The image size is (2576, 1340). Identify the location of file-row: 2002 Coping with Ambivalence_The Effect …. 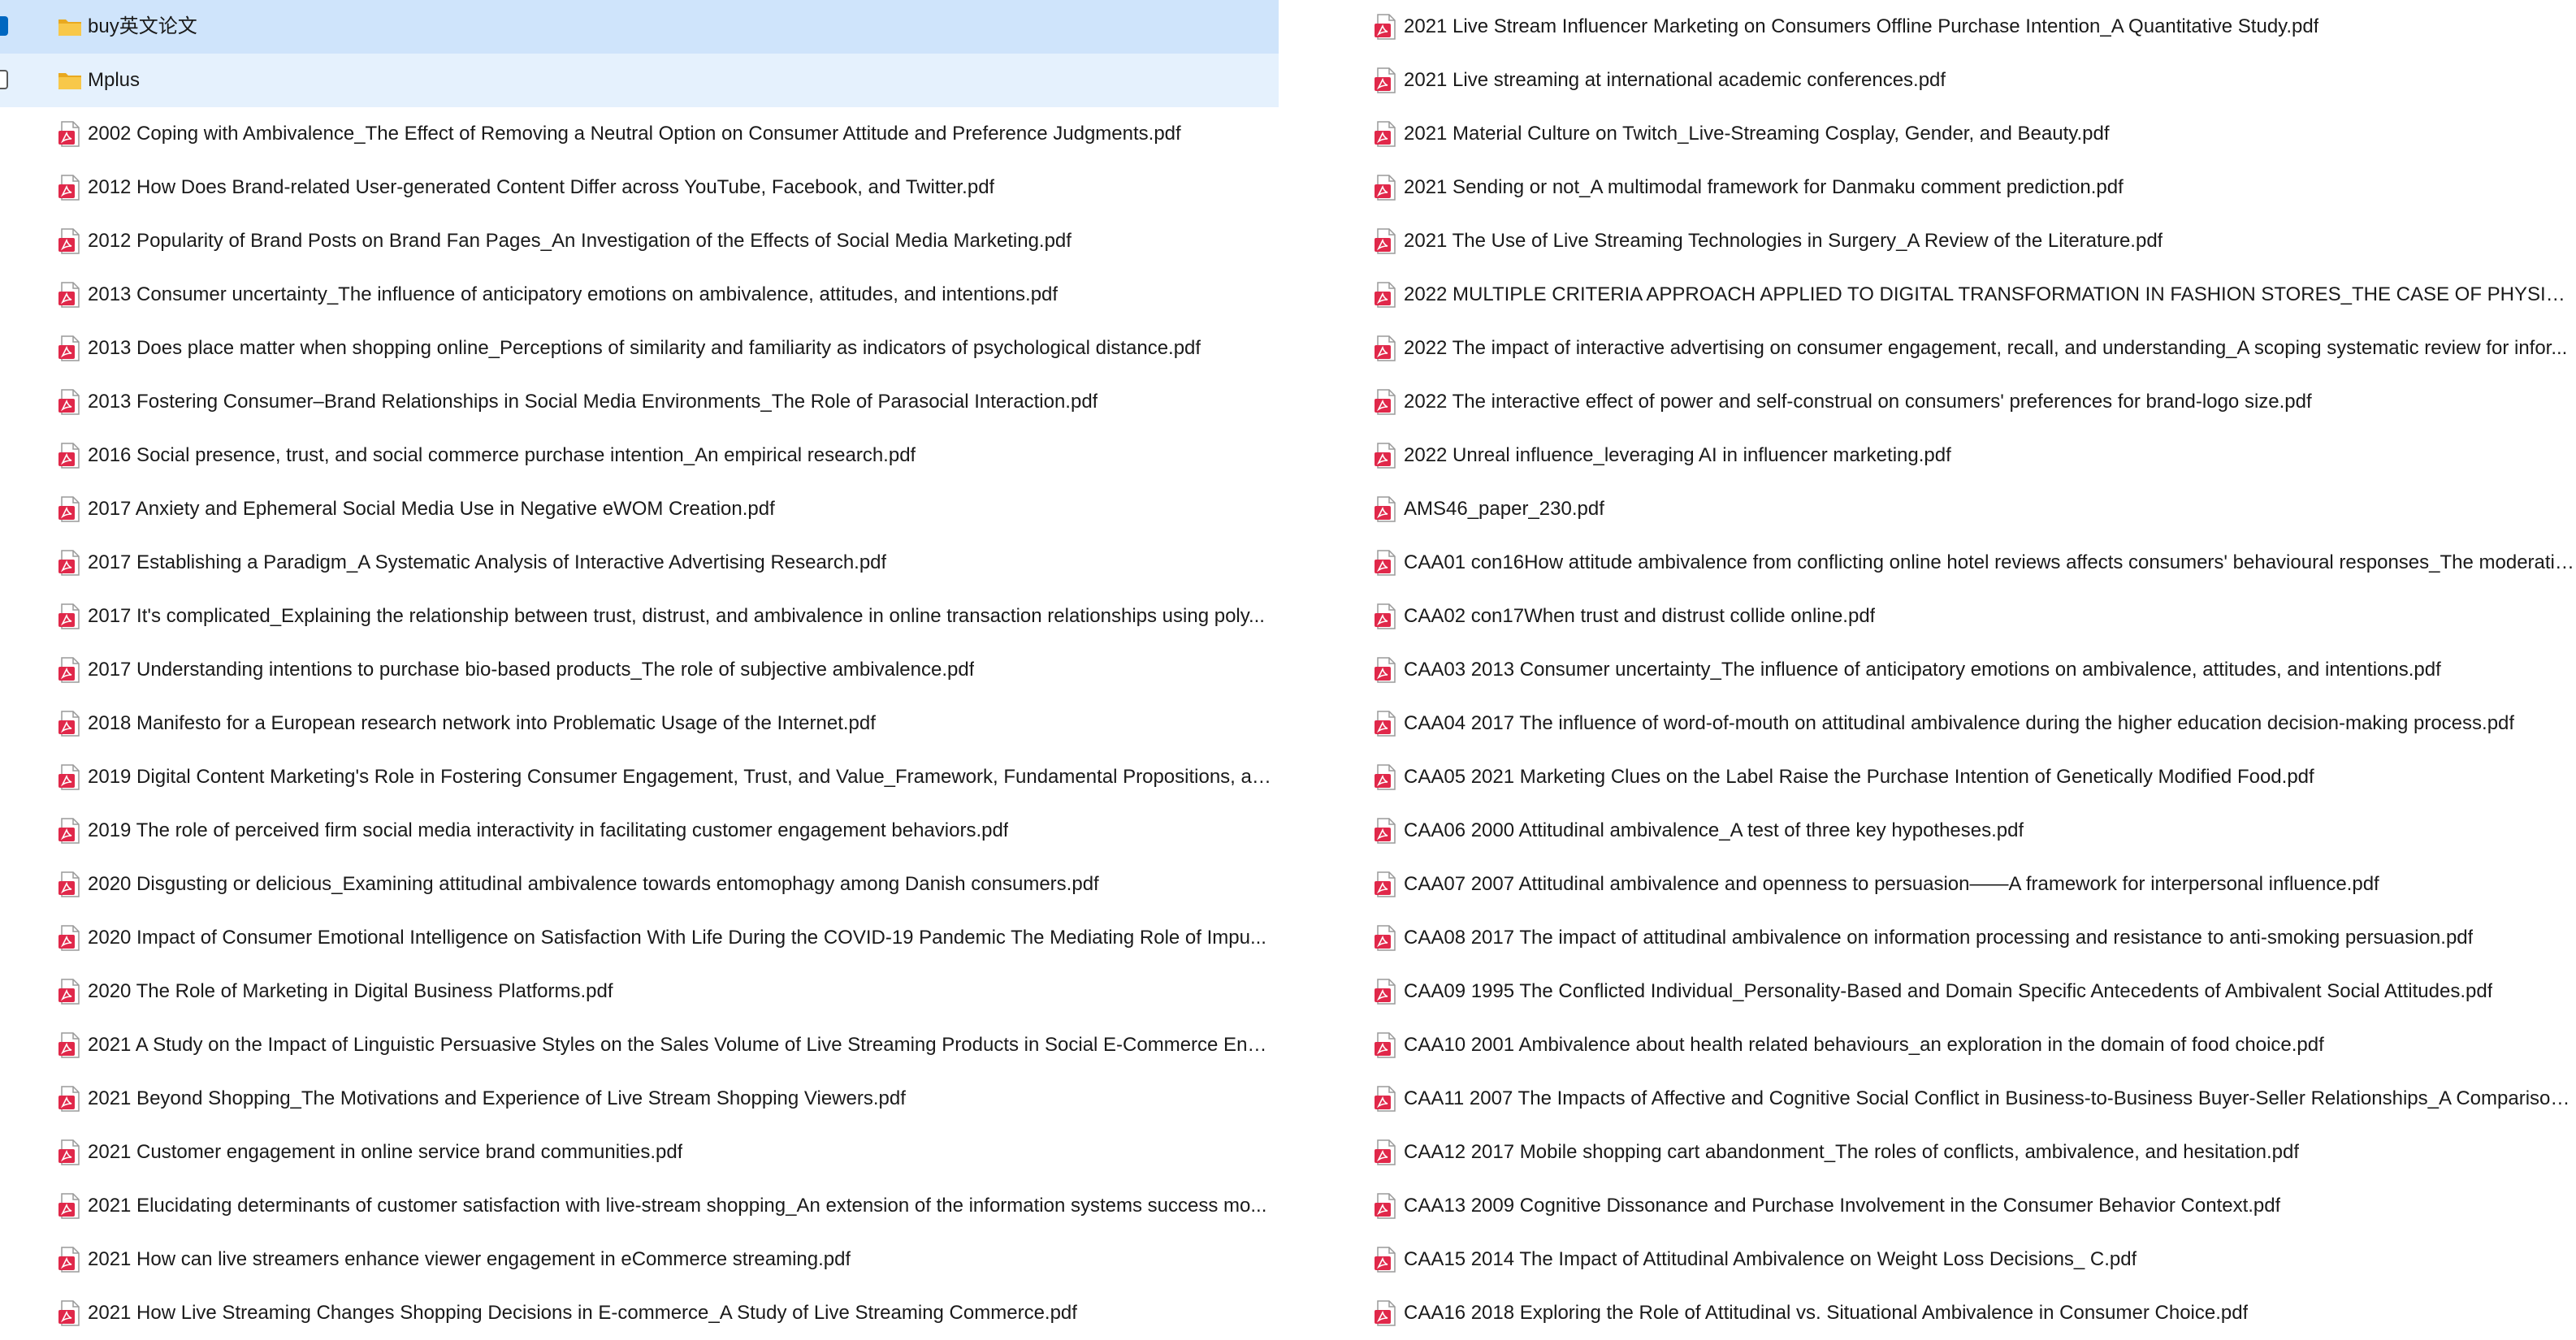
(639, 134).